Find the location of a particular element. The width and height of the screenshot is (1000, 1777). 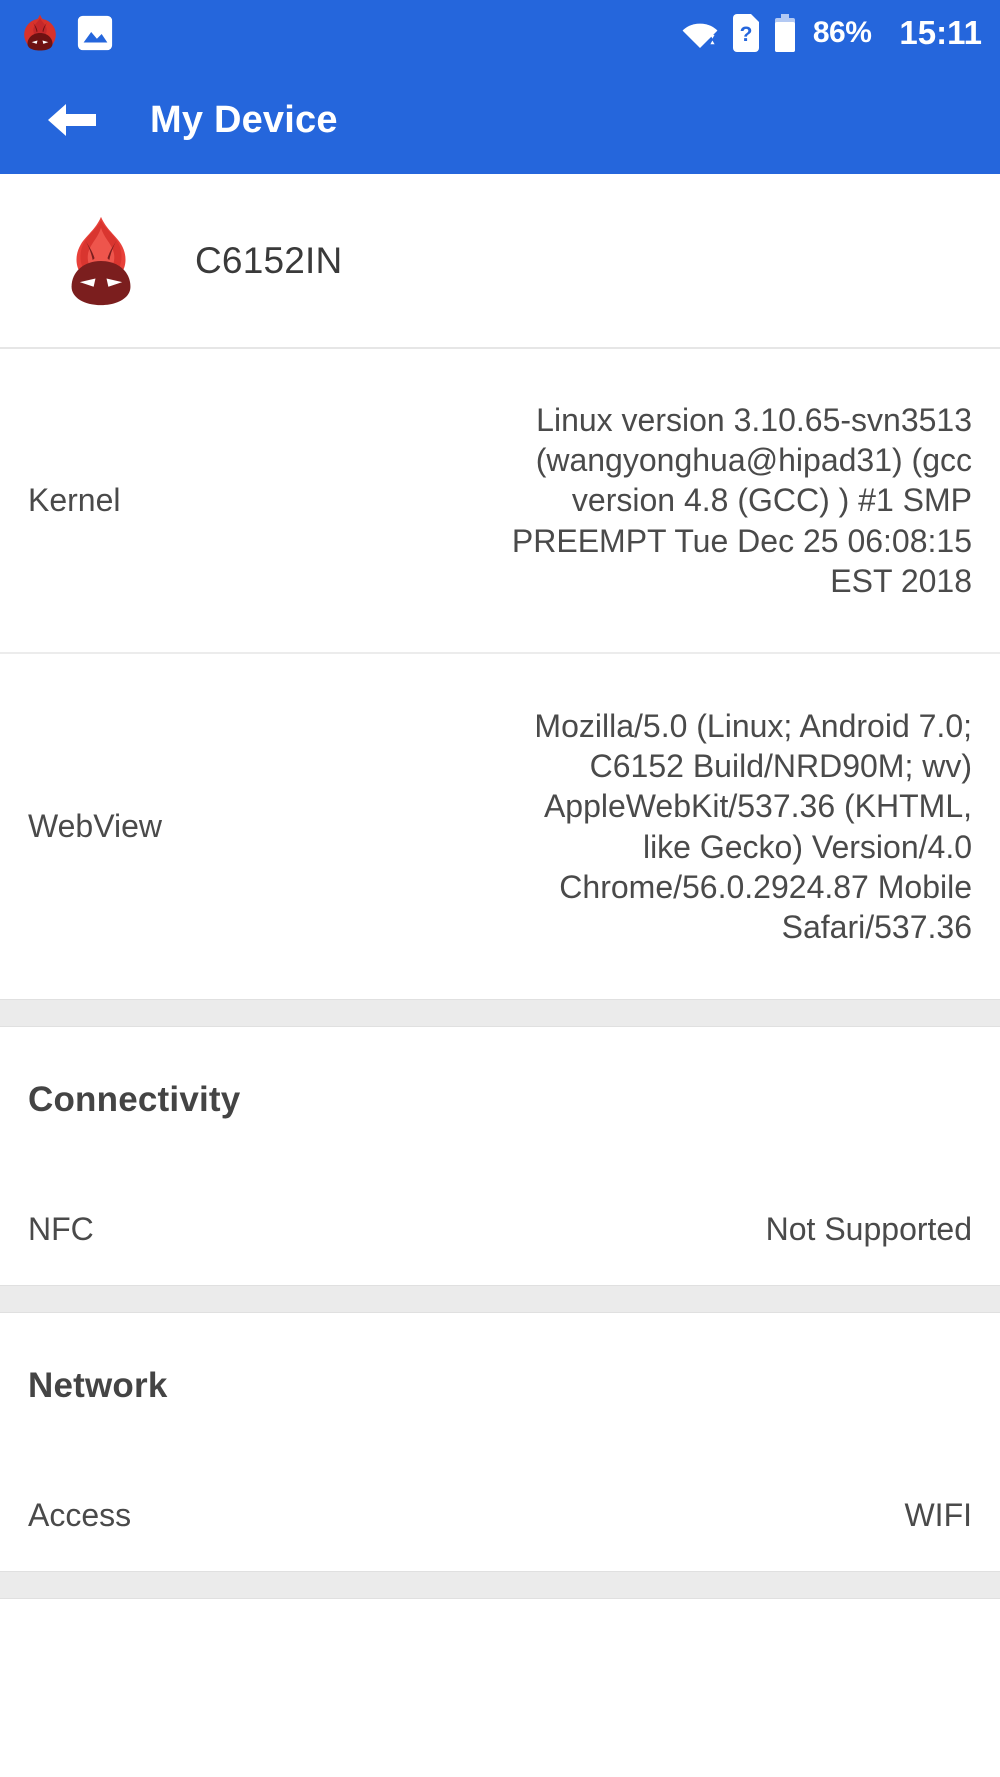

info-row-access: Access WIFI is located at coordinates (500, 1515).